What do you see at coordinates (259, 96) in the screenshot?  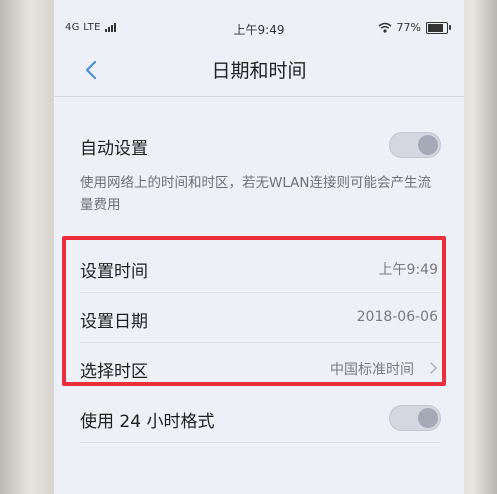 I see `nav-divider` at bounding box center [259, 96].